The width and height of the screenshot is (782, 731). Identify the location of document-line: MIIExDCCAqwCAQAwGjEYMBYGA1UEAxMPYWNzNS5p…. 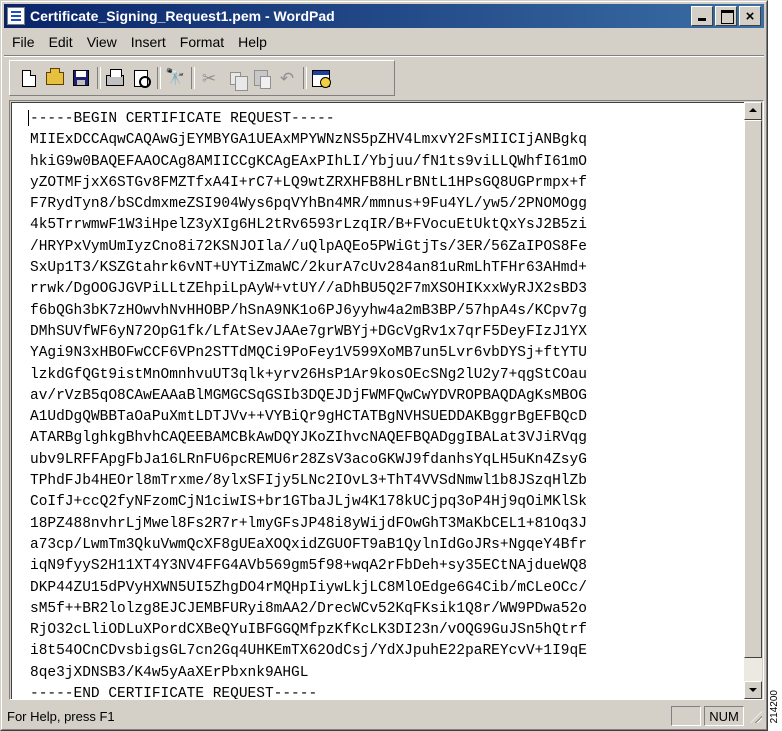
(308, 140).